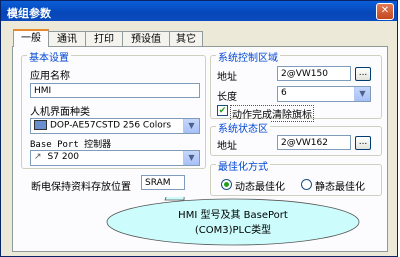 This screenshot has height=257, width=400. I want to click on close-button: ✕, so click(385, 11).